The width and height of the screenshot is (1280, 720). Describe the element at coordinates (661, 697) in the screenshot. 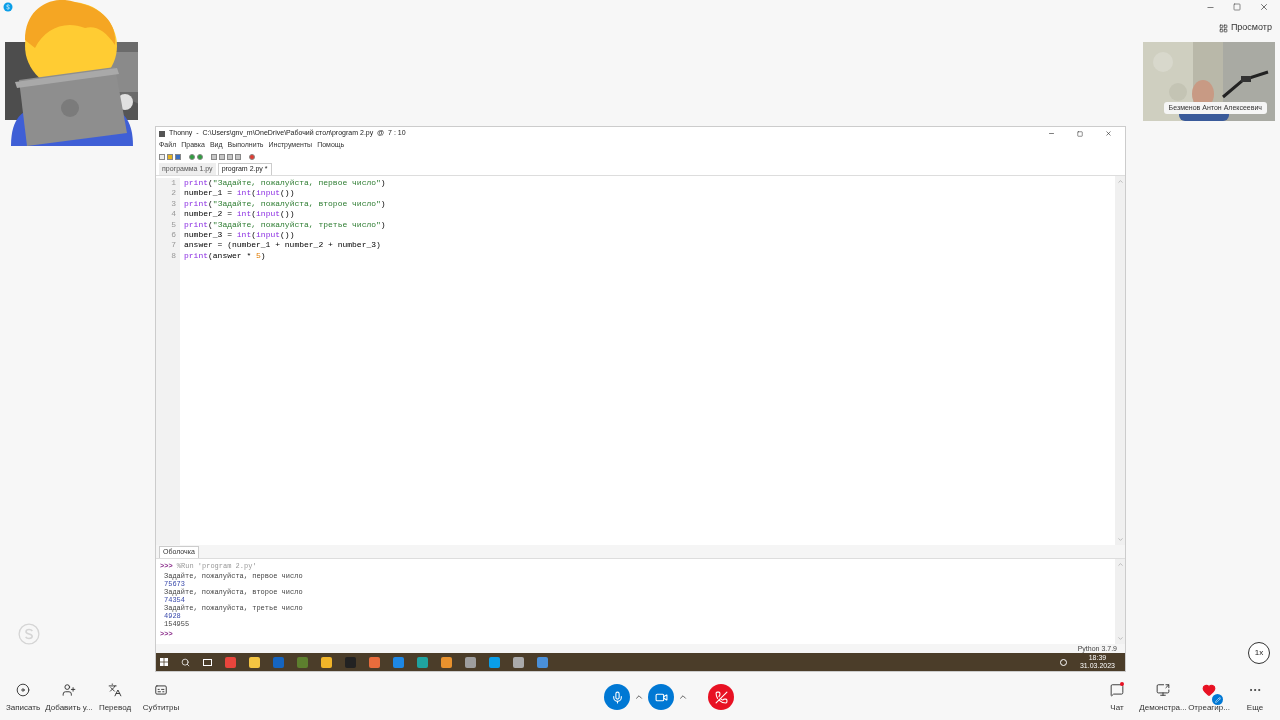

I see `camera-button` at that location.